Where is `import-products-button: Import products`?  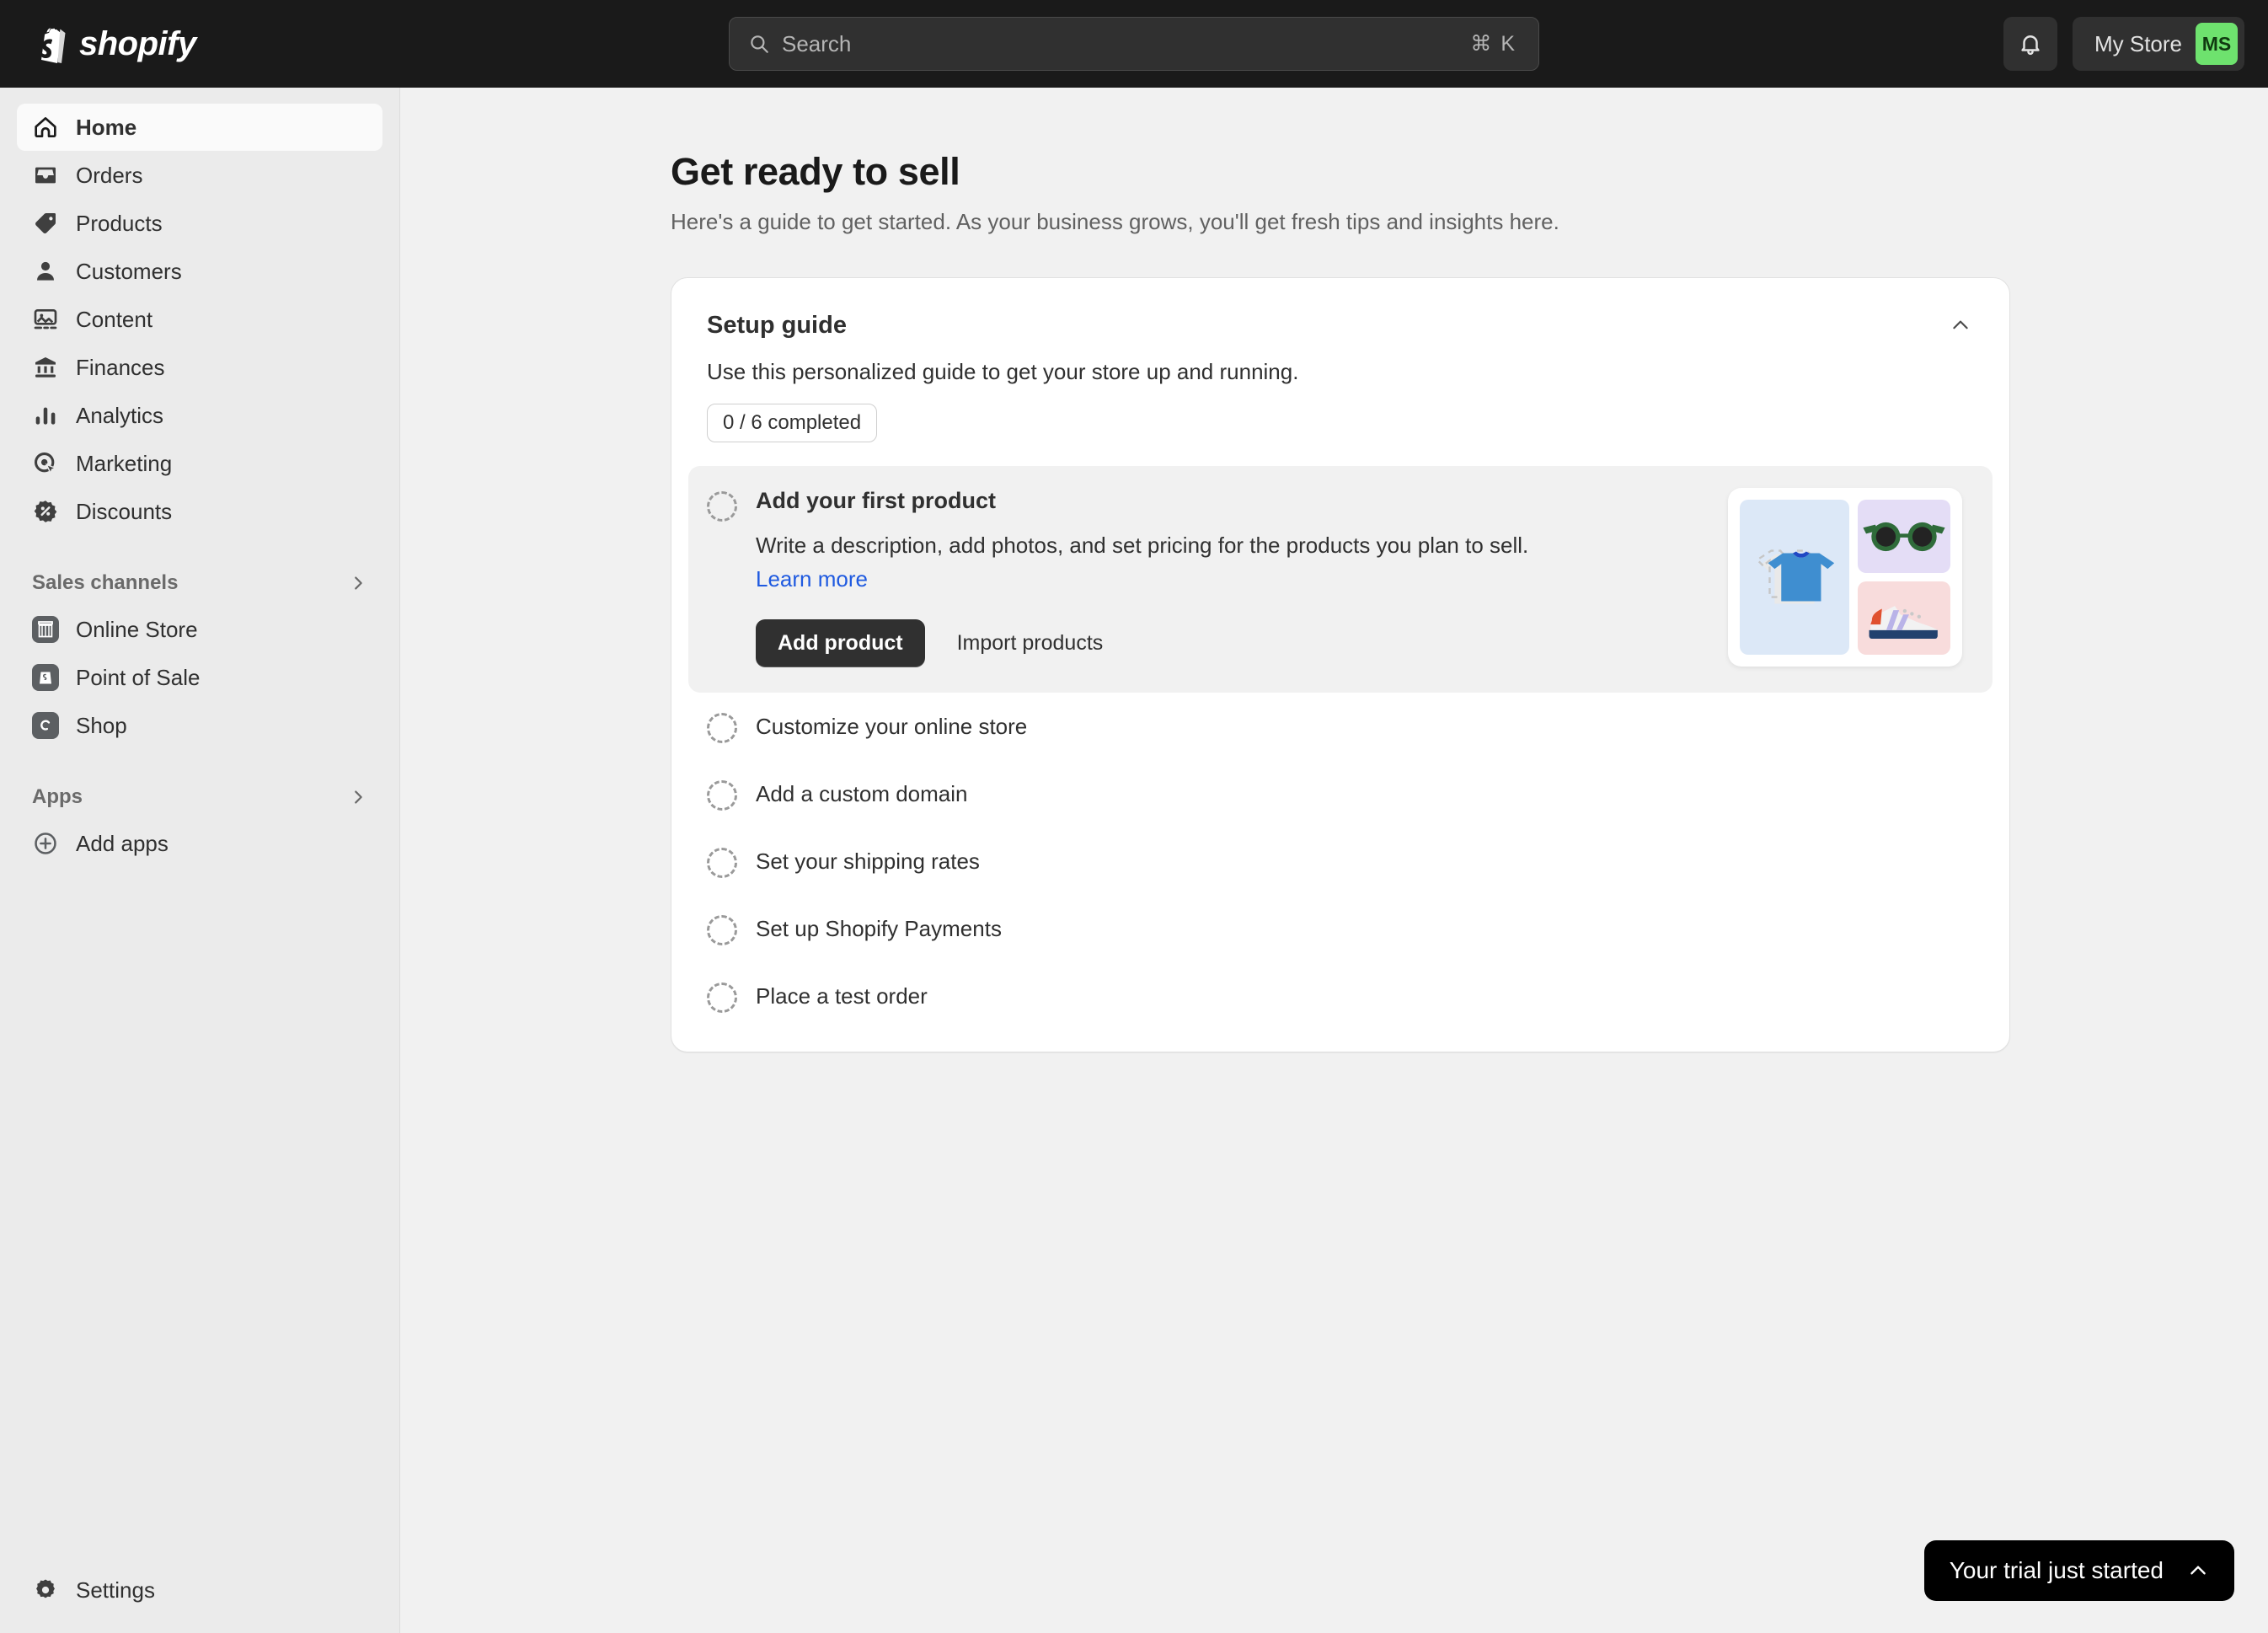
import-products-button: Import products is located at coordinates (1030, 643).